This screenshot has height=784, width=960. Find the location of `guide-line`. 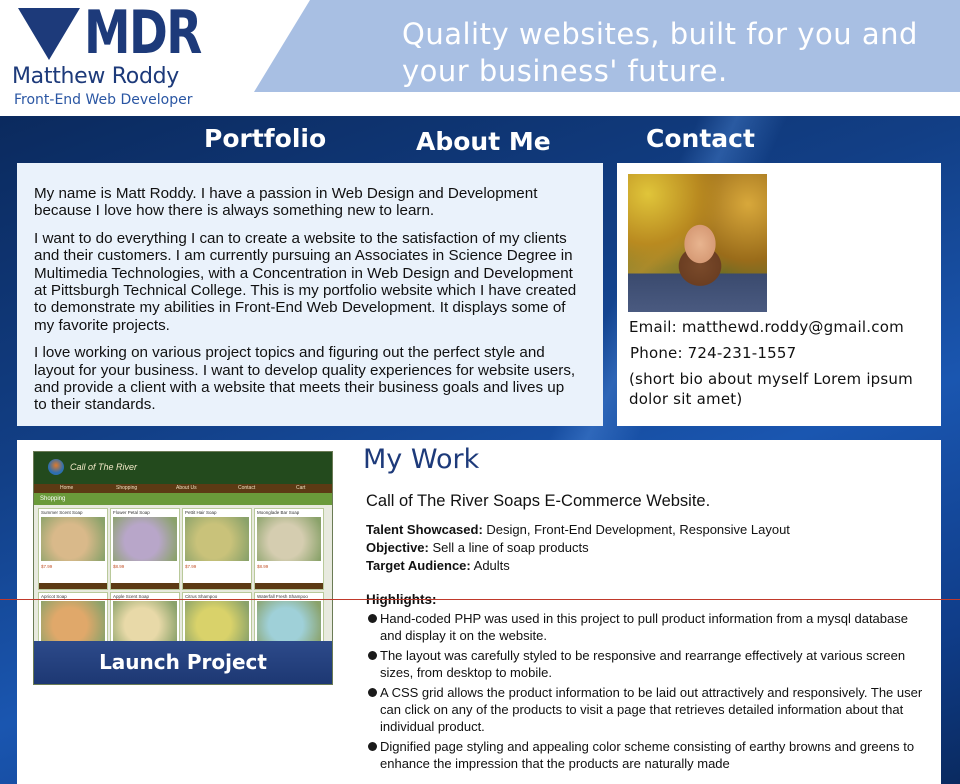

guide-line is located at coordinates (480, 599).